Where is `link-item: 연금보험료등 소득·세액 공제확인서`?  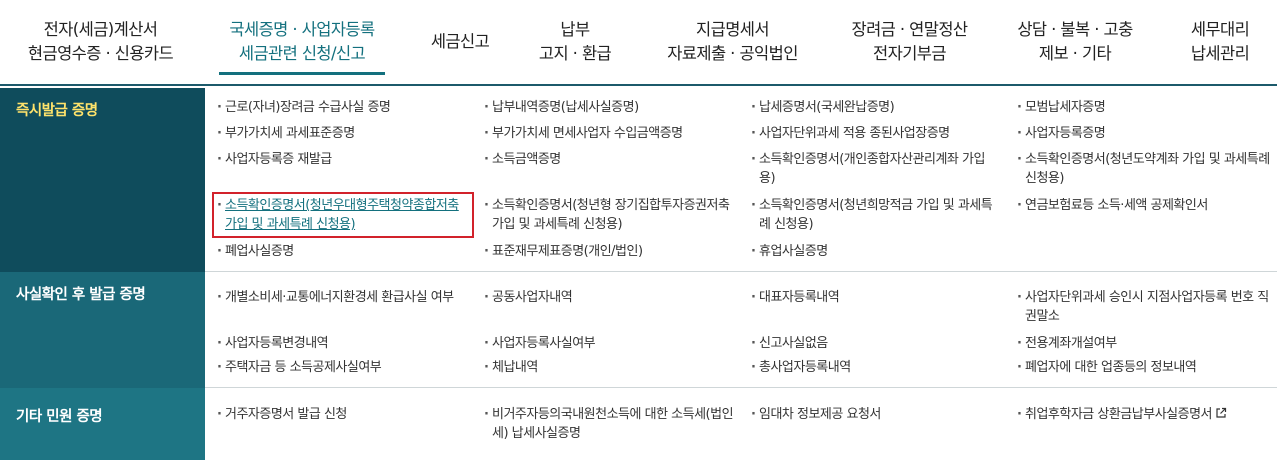 link-item: 연금보험료등 소득·세액 공제확인서 is located at coordinates (1140, 205).